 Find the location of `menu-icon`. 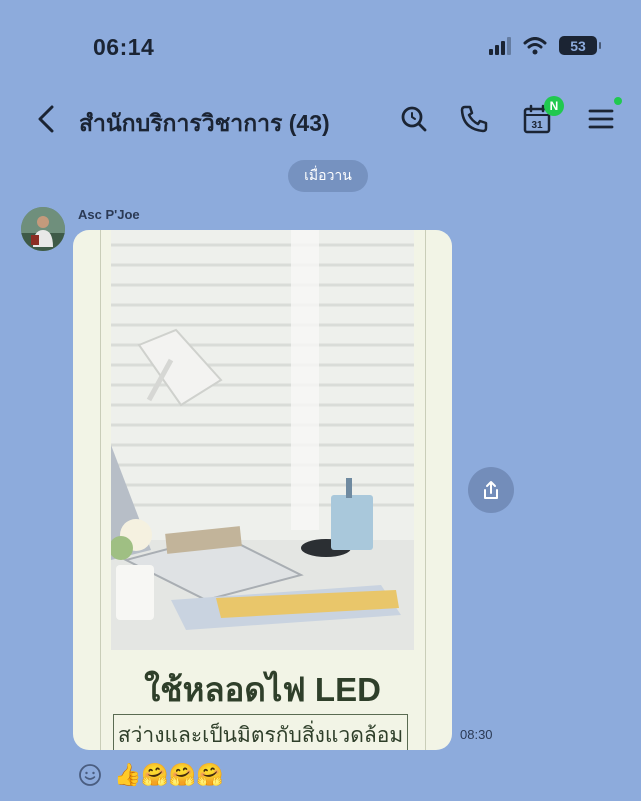

menu-icon is located at coordinates (603, 119).